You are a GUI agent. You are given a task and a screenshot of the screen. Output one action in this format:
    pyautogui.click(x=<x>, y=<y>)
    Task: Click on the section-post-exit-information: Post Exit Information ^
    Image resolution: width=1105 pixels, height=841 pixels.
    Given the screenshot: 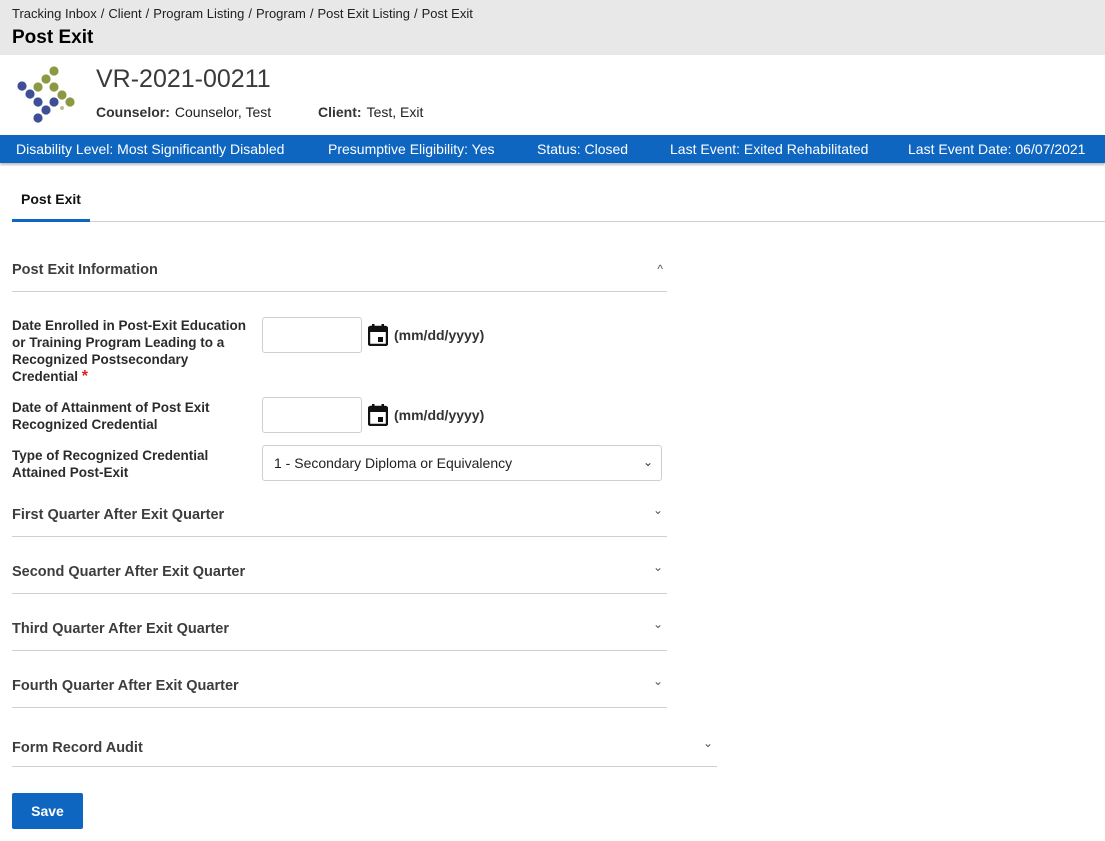 What is the action you would take?
    pyautogui.click(x=339, y=272)
    